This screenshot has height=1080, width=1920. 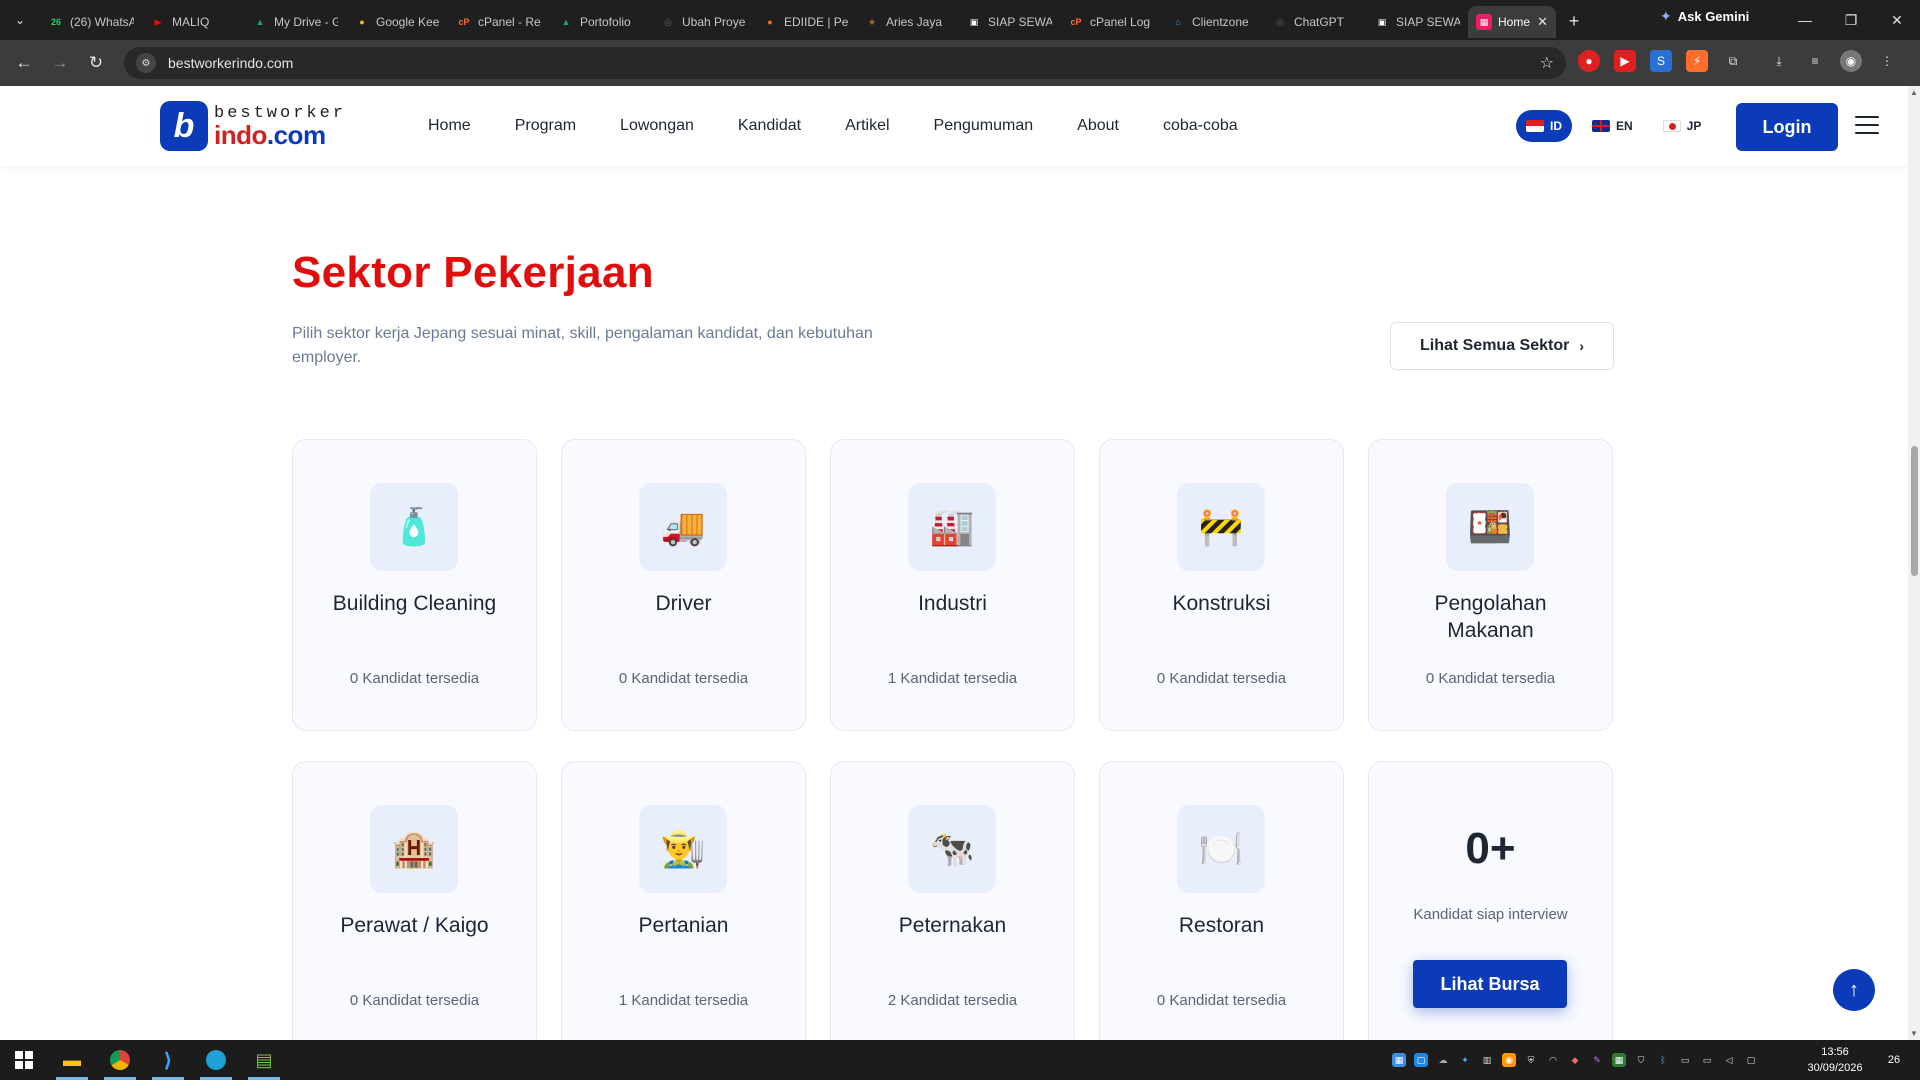 I want to click on sector-card: 🚧 Konstruksi 0 Kandidat tersedia, so click(x=1221, y=585).